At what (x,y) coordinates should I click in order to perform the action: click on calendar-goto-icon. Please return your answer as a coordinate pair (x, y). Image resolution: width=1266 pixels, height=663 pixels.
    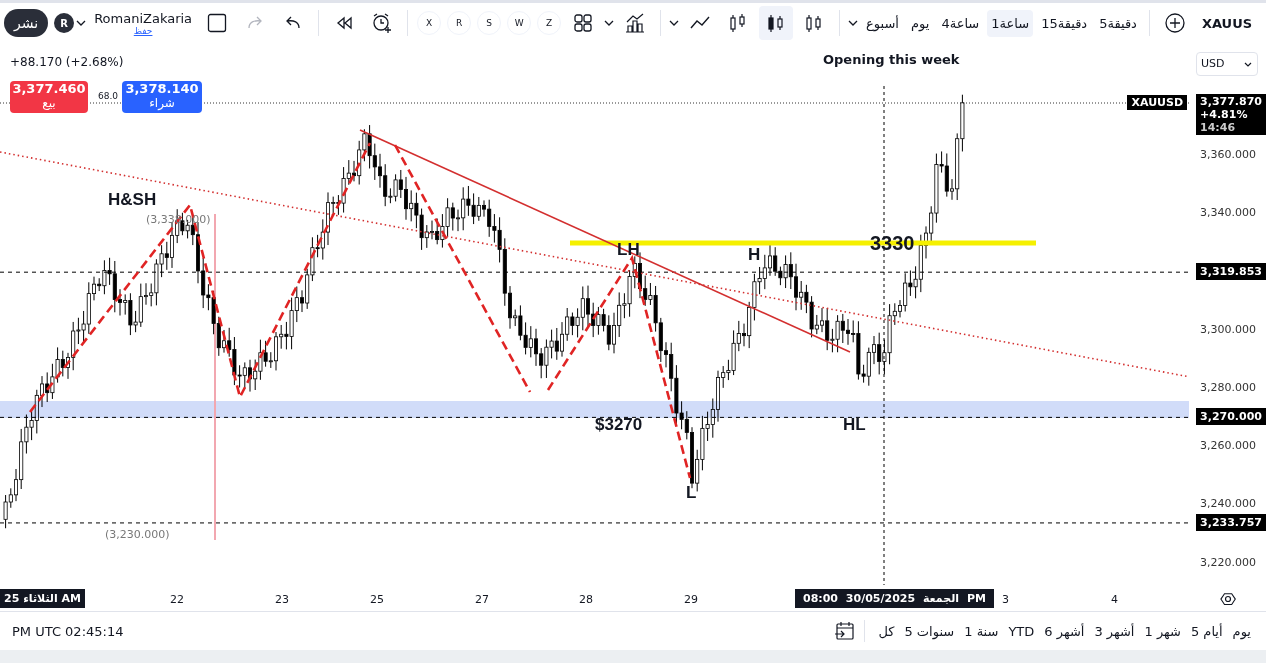
    Looking at the image, I should click on (845, 631).